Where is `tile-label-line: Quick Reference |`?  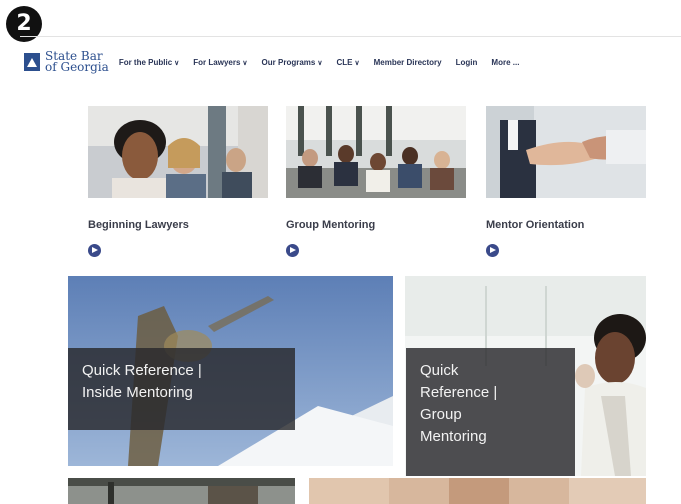
tile-label-line: Quick Reference | is located at coordinates (142, 370).